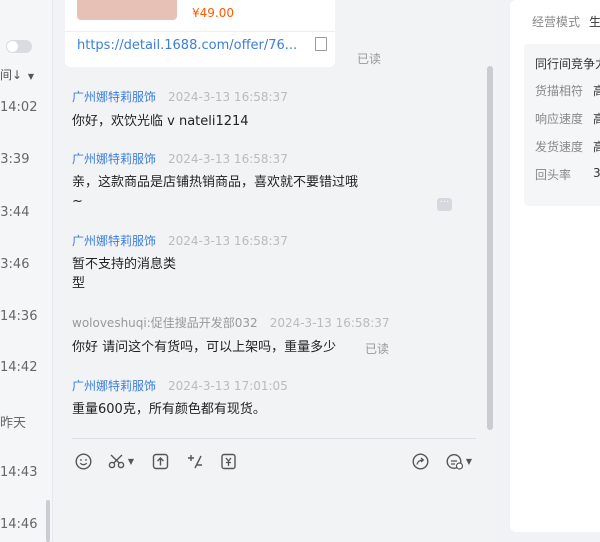 The height and width of the screenshot is (542, 600). Describe the element at coordinates (559, 91) in the screenshot. I see `stat-label: 货描相符` at that location.